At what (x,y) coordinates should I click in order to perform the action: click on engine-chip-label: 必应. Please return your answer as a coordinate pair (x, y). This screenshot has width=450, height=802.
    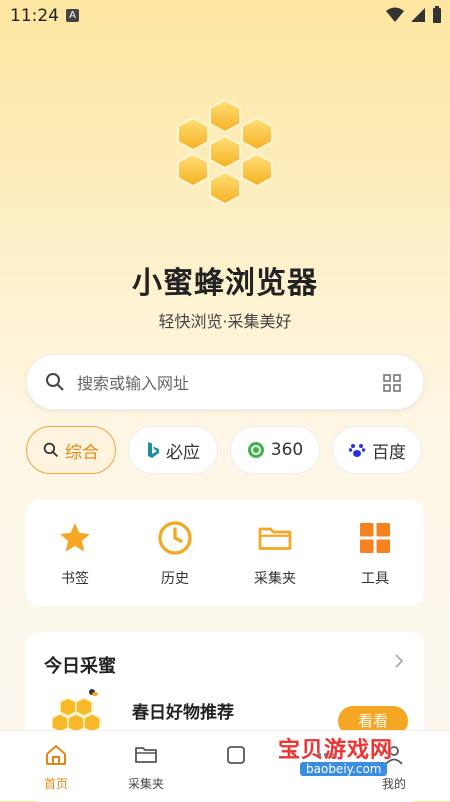
    Looking at the image, I should click on (183, 452).